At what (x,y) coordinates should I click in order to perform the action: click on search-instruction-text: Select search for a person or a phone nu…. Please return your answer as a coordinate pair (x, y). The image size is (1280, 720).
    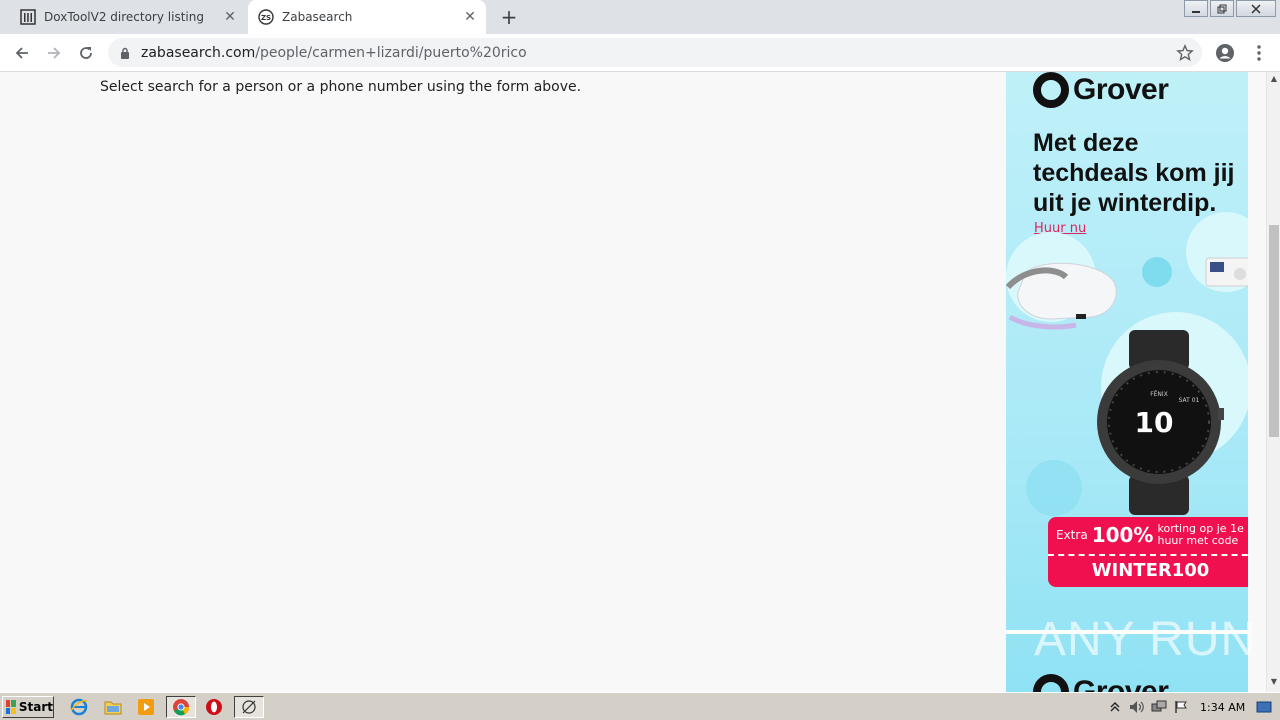
    Looking at the image, I should click on (341, 87).